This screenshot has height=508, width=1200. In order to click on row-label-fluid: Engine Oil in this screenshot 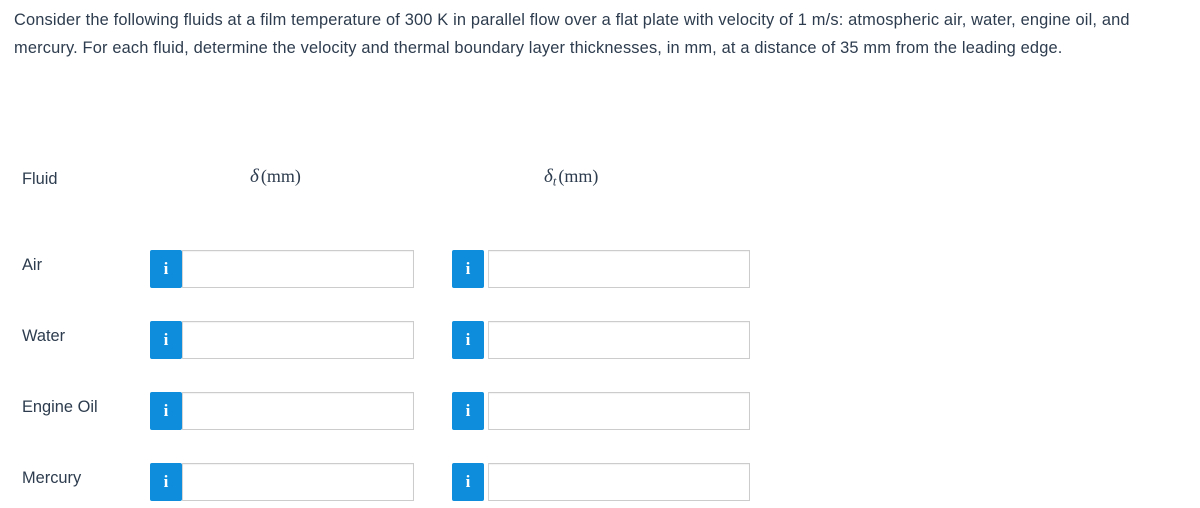, I will do `click(60, 407)`.